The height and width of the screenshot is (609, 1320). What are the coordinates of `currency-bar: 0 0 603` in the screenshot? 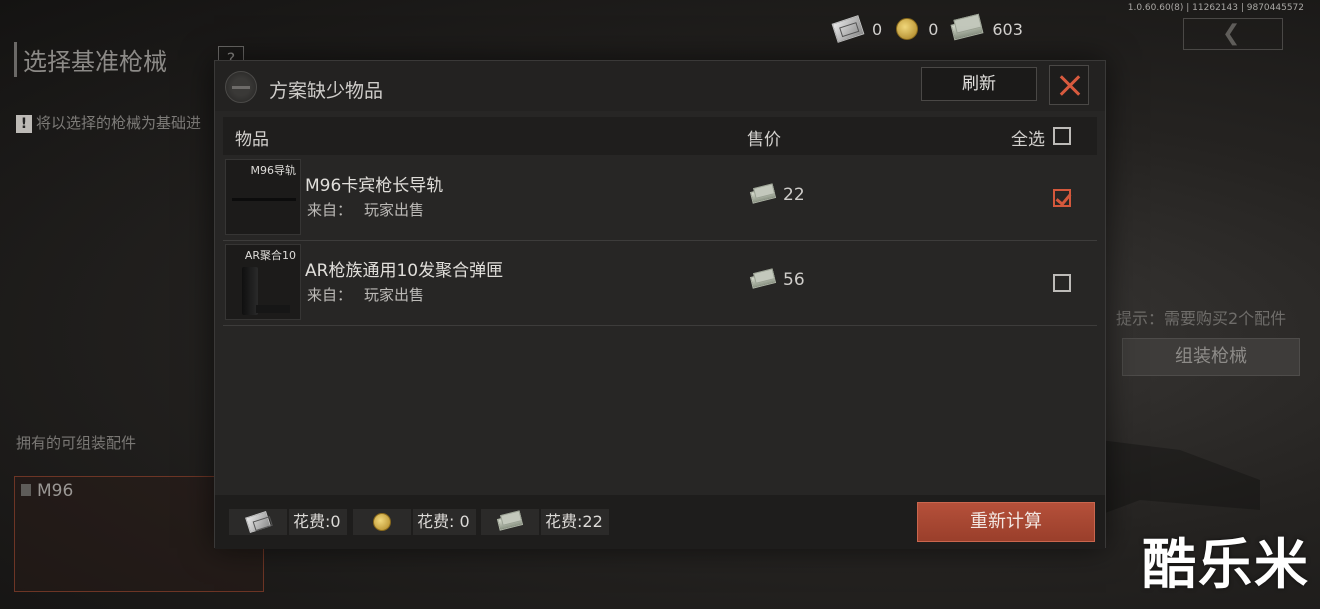 It's located at (934, 29).